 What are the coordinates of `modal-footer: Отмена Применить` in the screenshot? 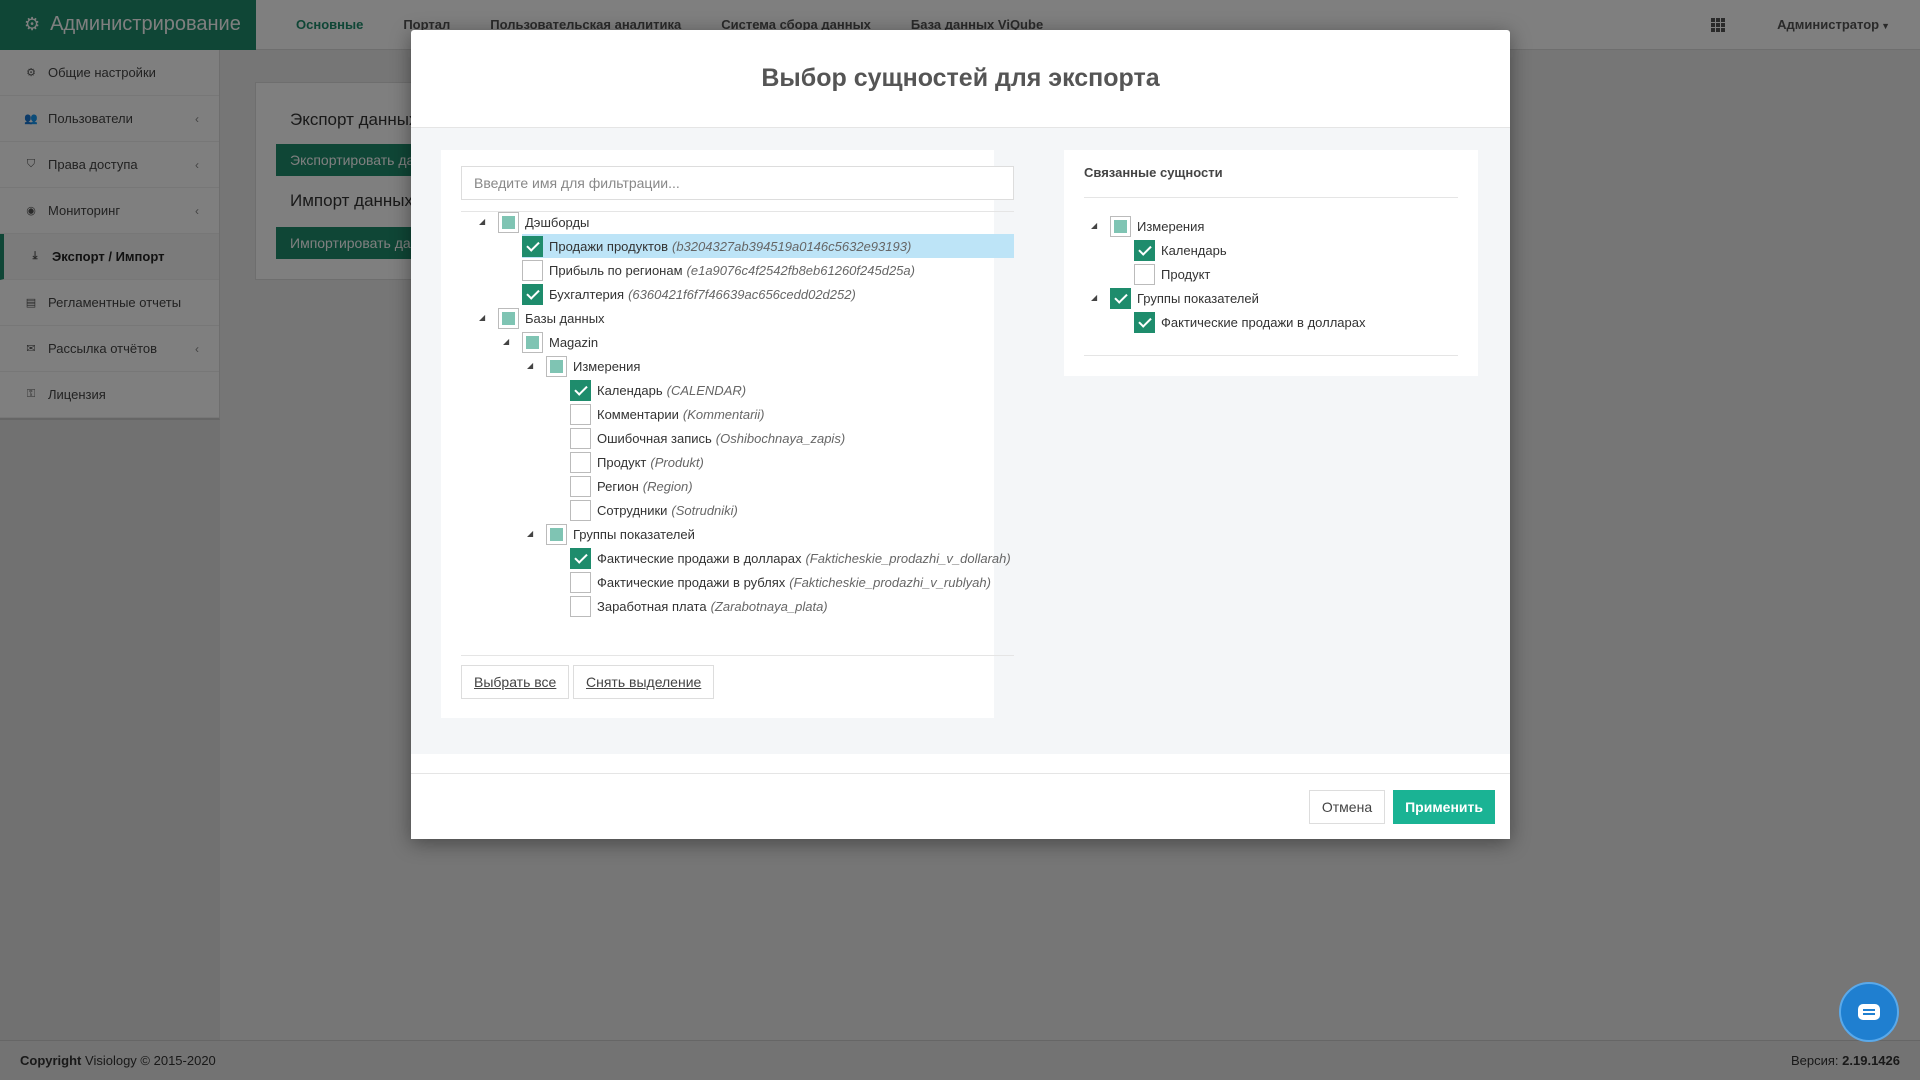 It's located at (960, 806).